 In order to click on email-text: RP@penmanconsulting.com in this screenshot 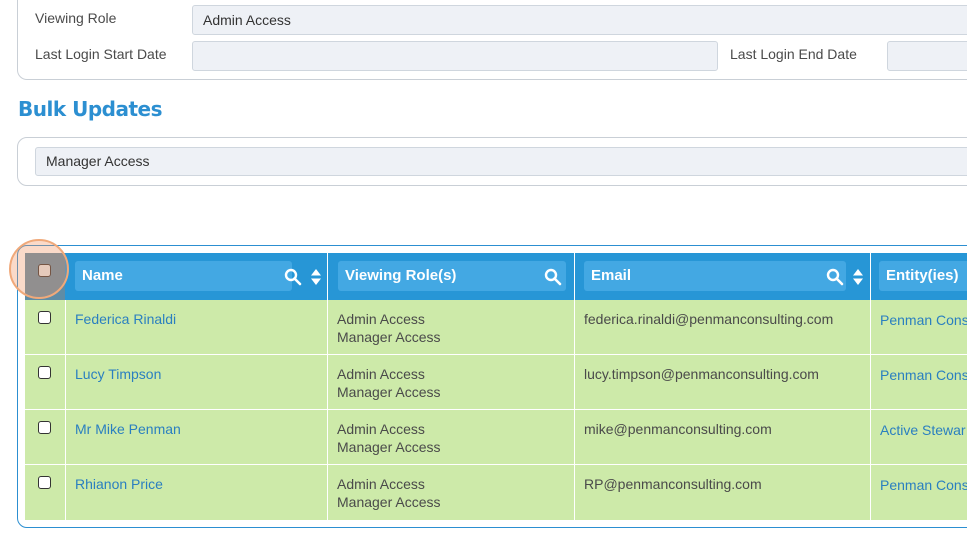, I will do `click(673, 484)`.